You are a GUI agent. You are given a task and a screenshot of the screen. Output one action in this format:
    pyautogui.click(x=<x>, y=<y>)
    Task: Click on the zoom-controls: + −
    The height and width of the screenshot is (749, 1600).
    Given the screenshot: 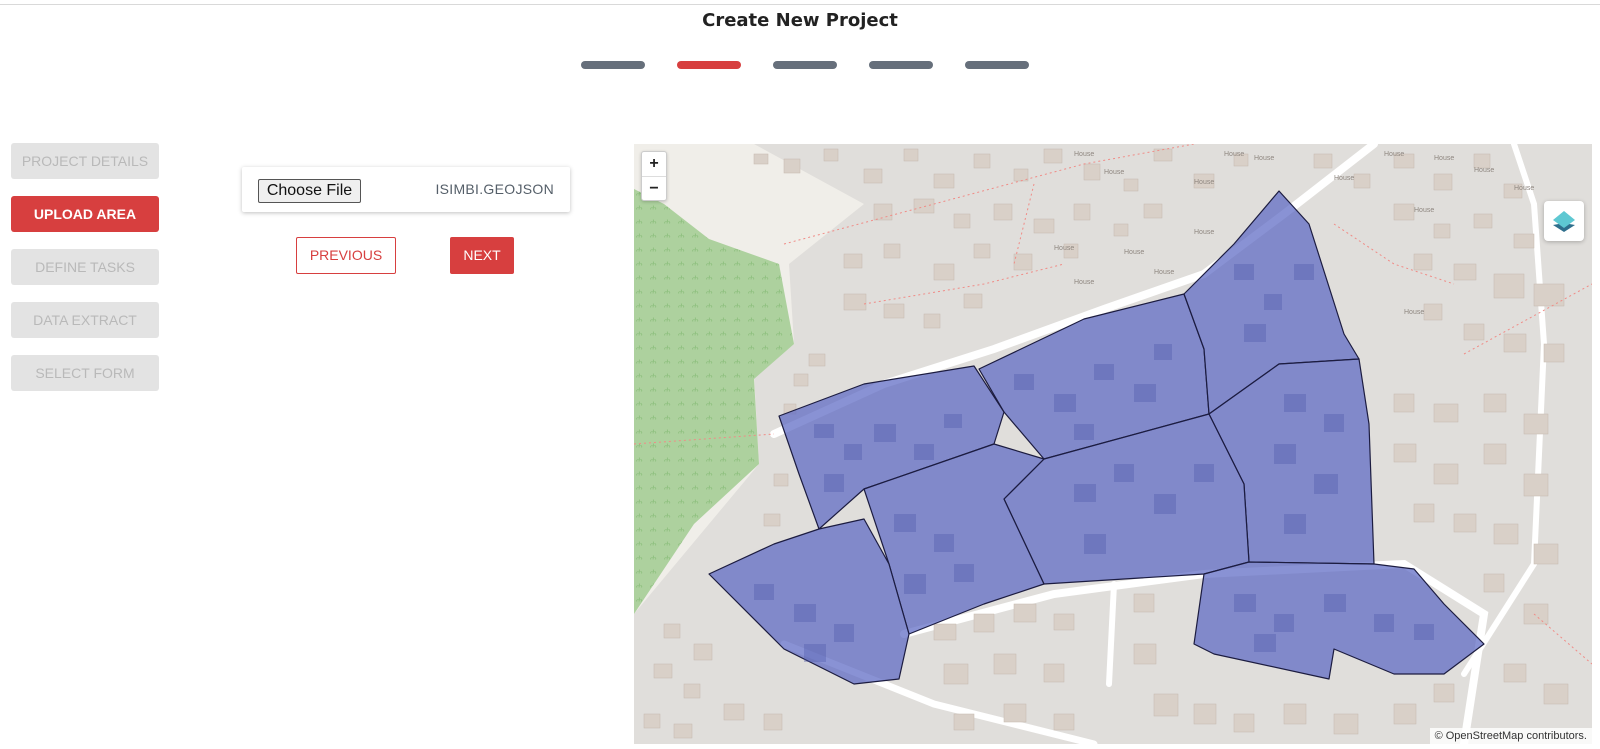 What is the action you would take?
    pyautogui.click(x=654, y=176)
    